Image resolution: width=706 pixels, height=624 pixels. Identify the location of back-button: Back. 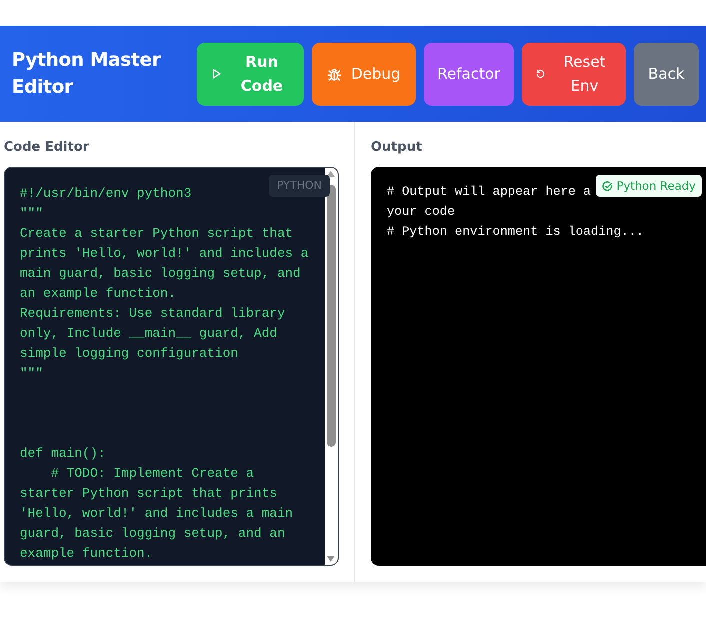
(666, 74).